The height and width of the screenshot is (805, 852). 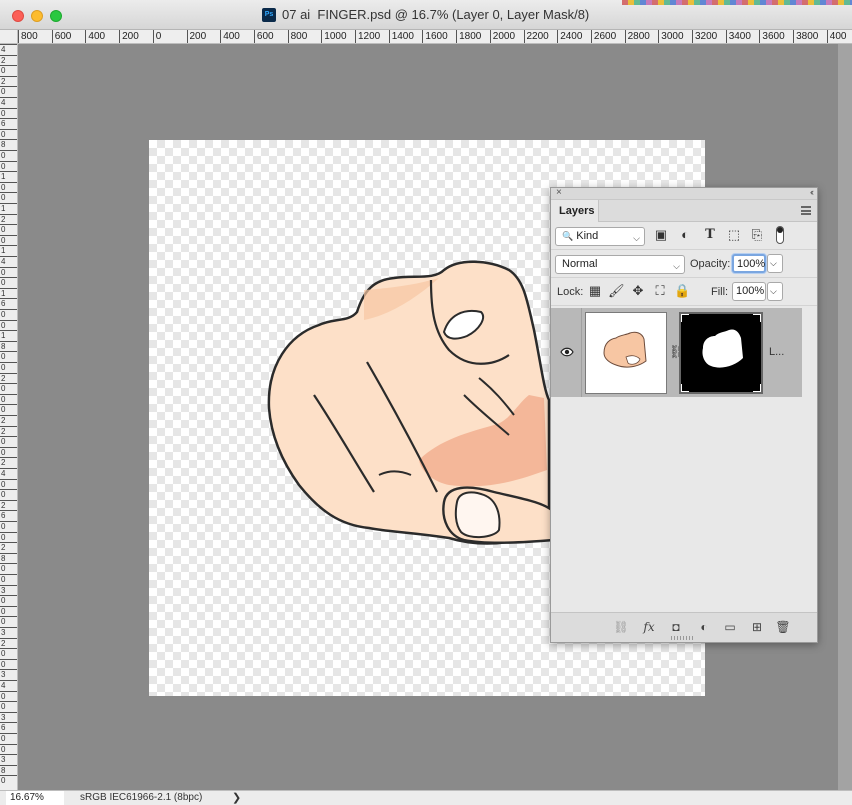 What do you see at coordinates (845, 417) in the screenshot?
I see `vertical-scrollbar` at bounding box center [845, 417].